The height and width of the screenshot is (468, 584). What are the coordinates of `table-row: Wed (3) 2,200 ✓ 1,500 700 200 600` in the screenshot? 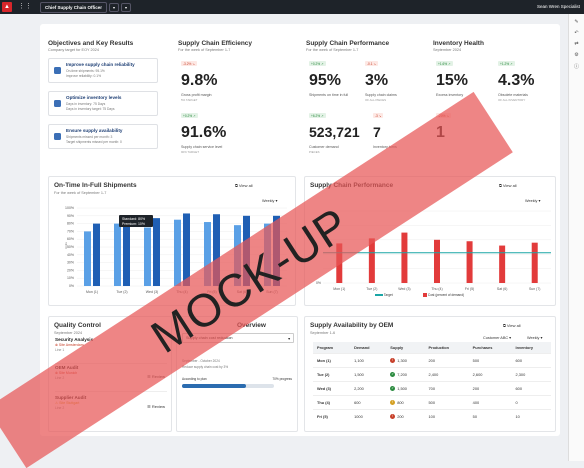 It's located at (432, 388).